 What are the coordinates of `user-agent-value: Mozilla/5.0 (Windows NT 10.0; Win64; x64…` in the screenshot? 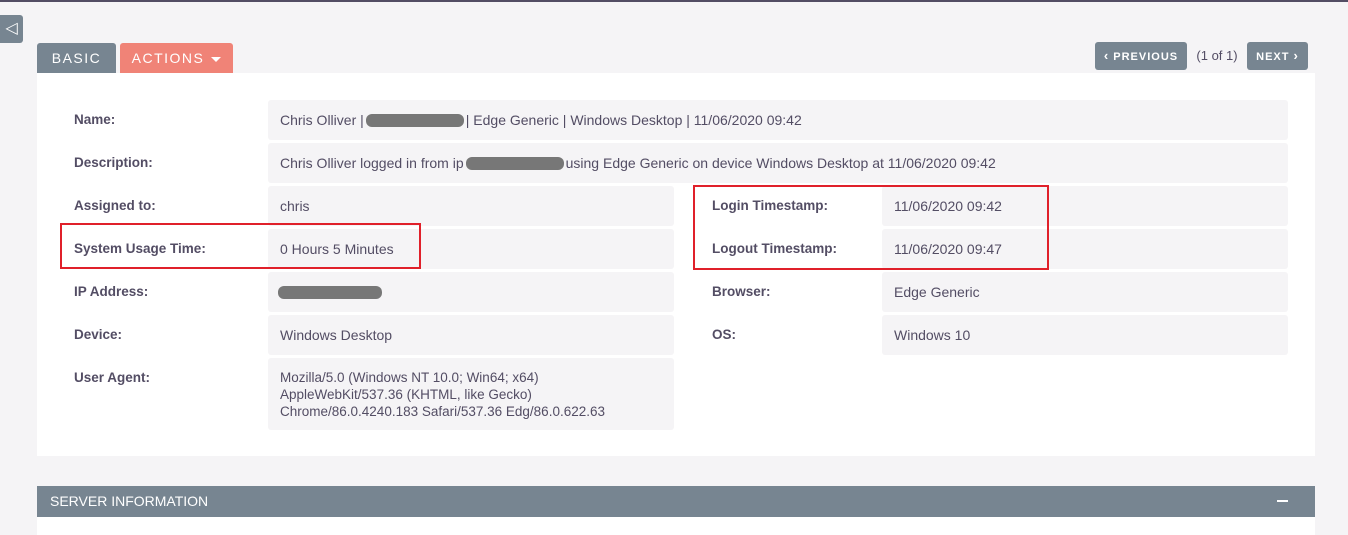 It's located at (471, 394).